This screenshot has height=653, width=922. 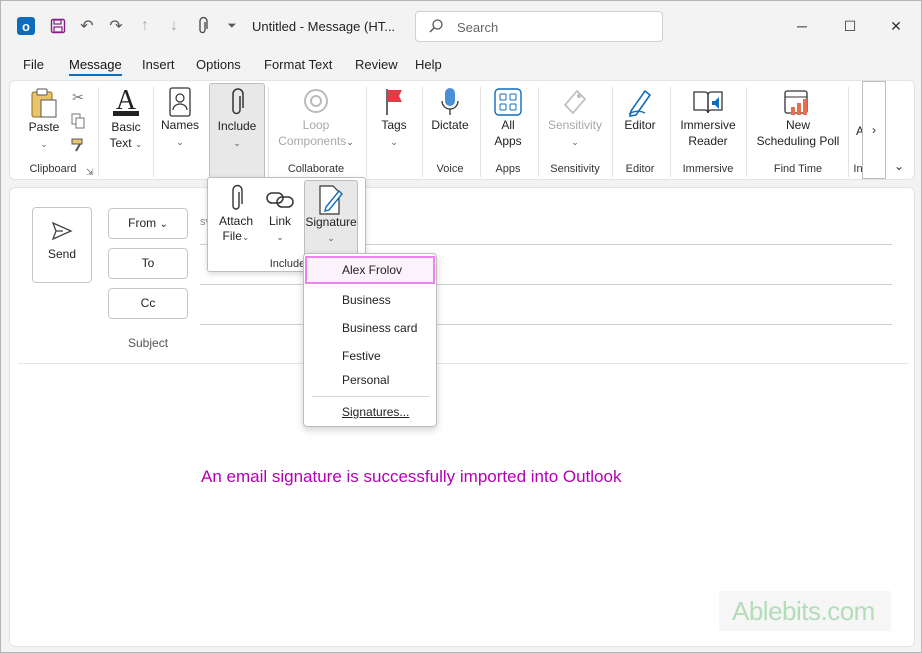 I want to click on include-button: Include ⌄, so click(x=237, y=131).